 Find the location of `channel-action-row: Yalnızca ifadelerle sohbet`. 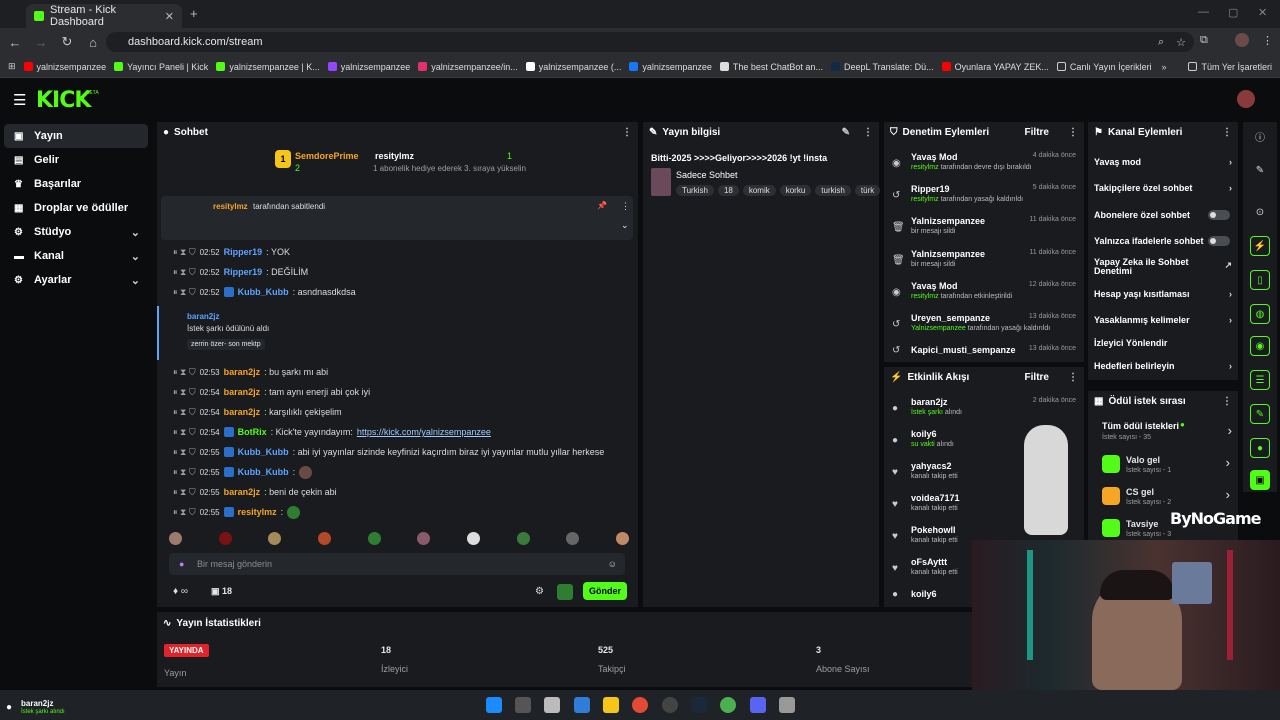

channel-action-row: Yalnızca ifadelerle sohbet is located at coordinates (1164, 241).